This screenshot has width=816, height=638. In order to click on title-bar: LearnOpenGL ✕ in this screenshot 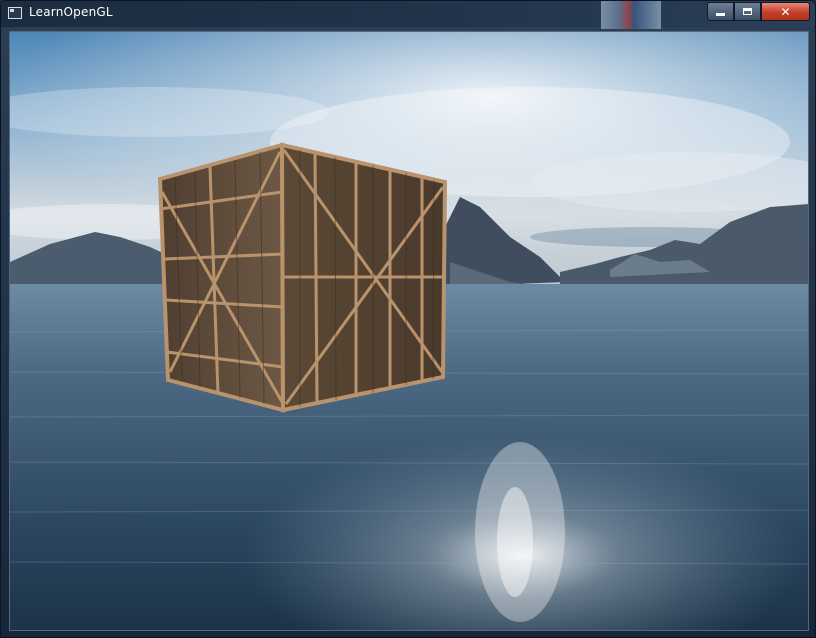, I will do `click(408, 15)`.